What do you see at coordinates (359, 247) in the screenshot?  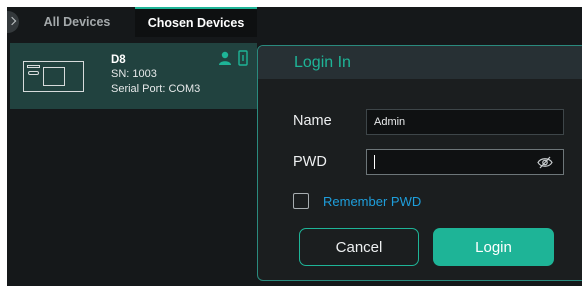 I see `cancel-button: Cancel` at bounding box center [359, 247].